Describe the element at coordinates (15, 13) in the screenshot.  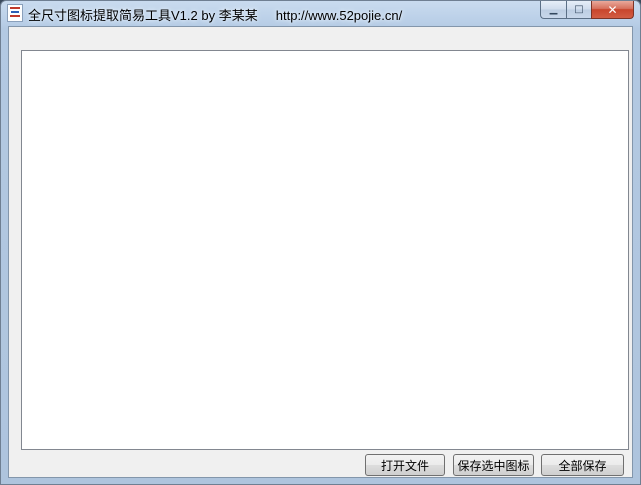
I see `app-icon` at that location.